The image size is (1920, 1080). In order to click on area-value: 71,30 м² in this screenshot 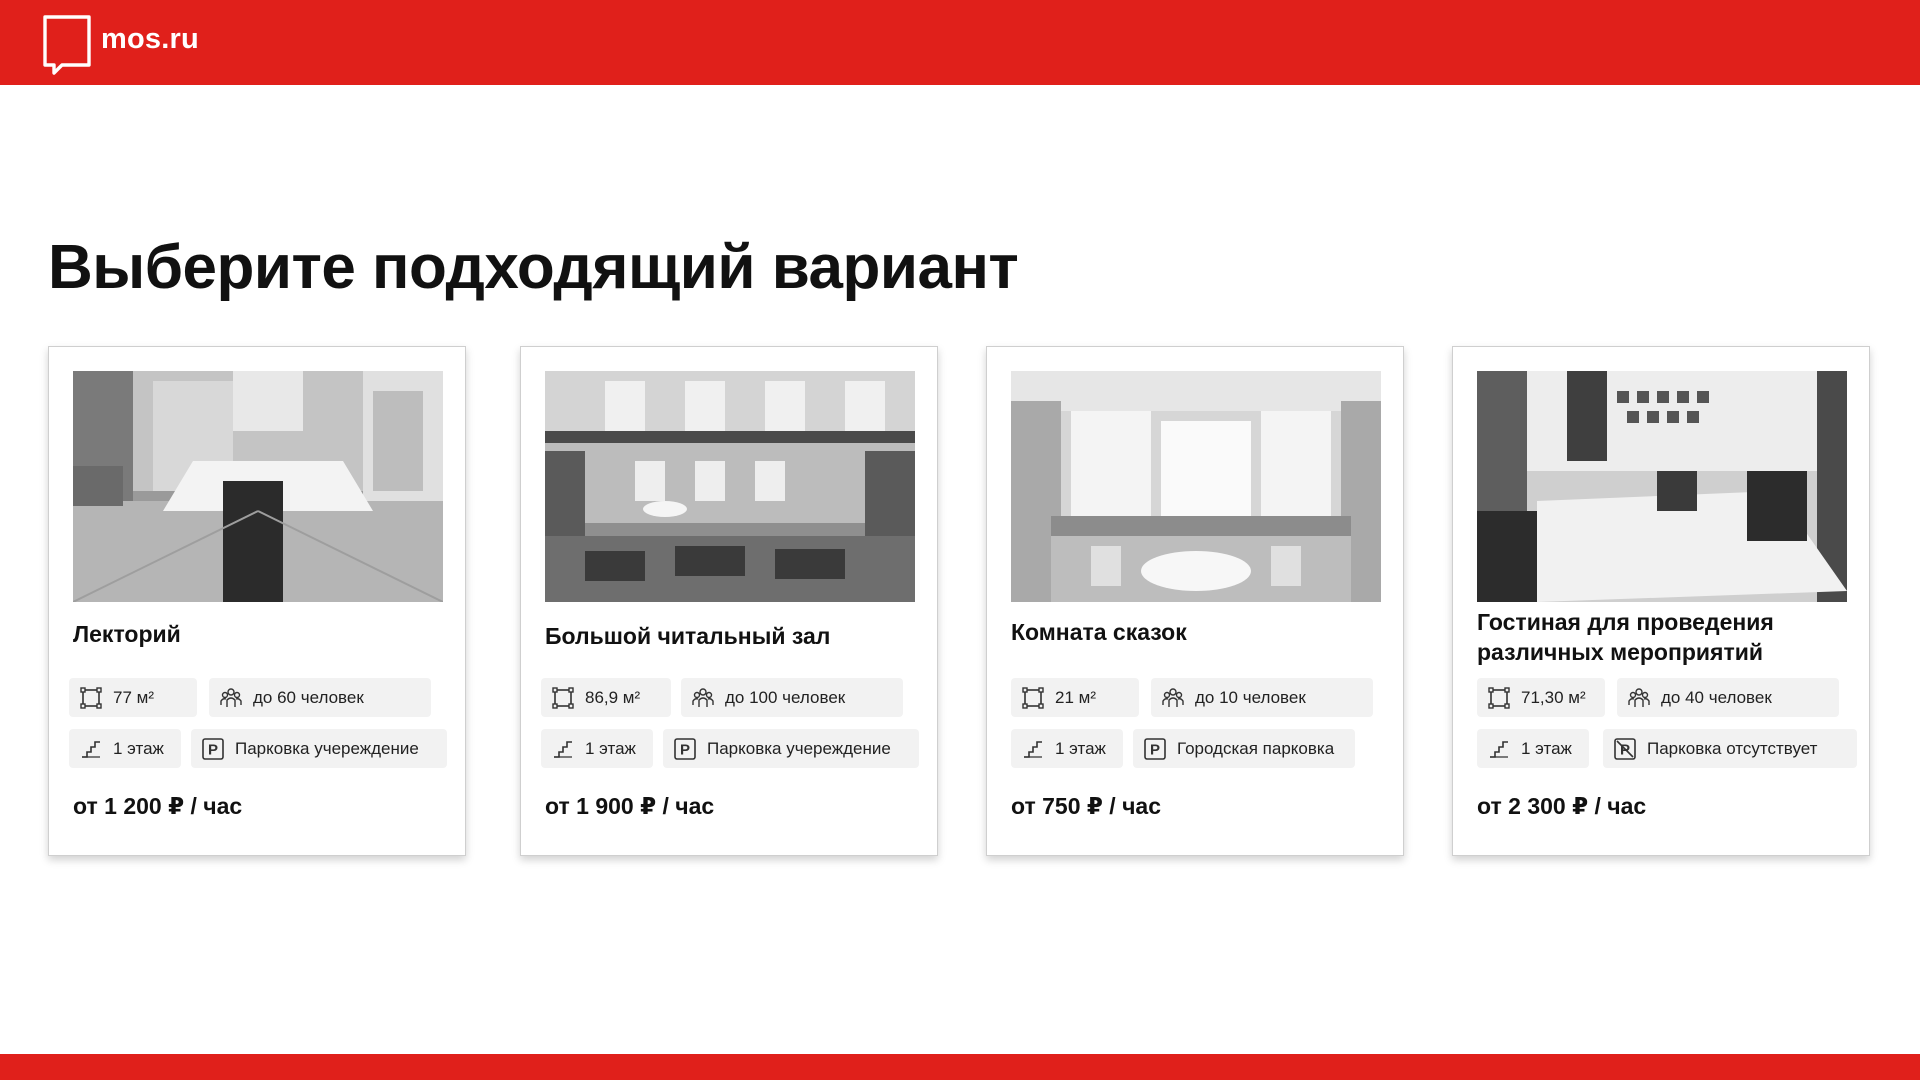, I will do `click(1553, 697)`.